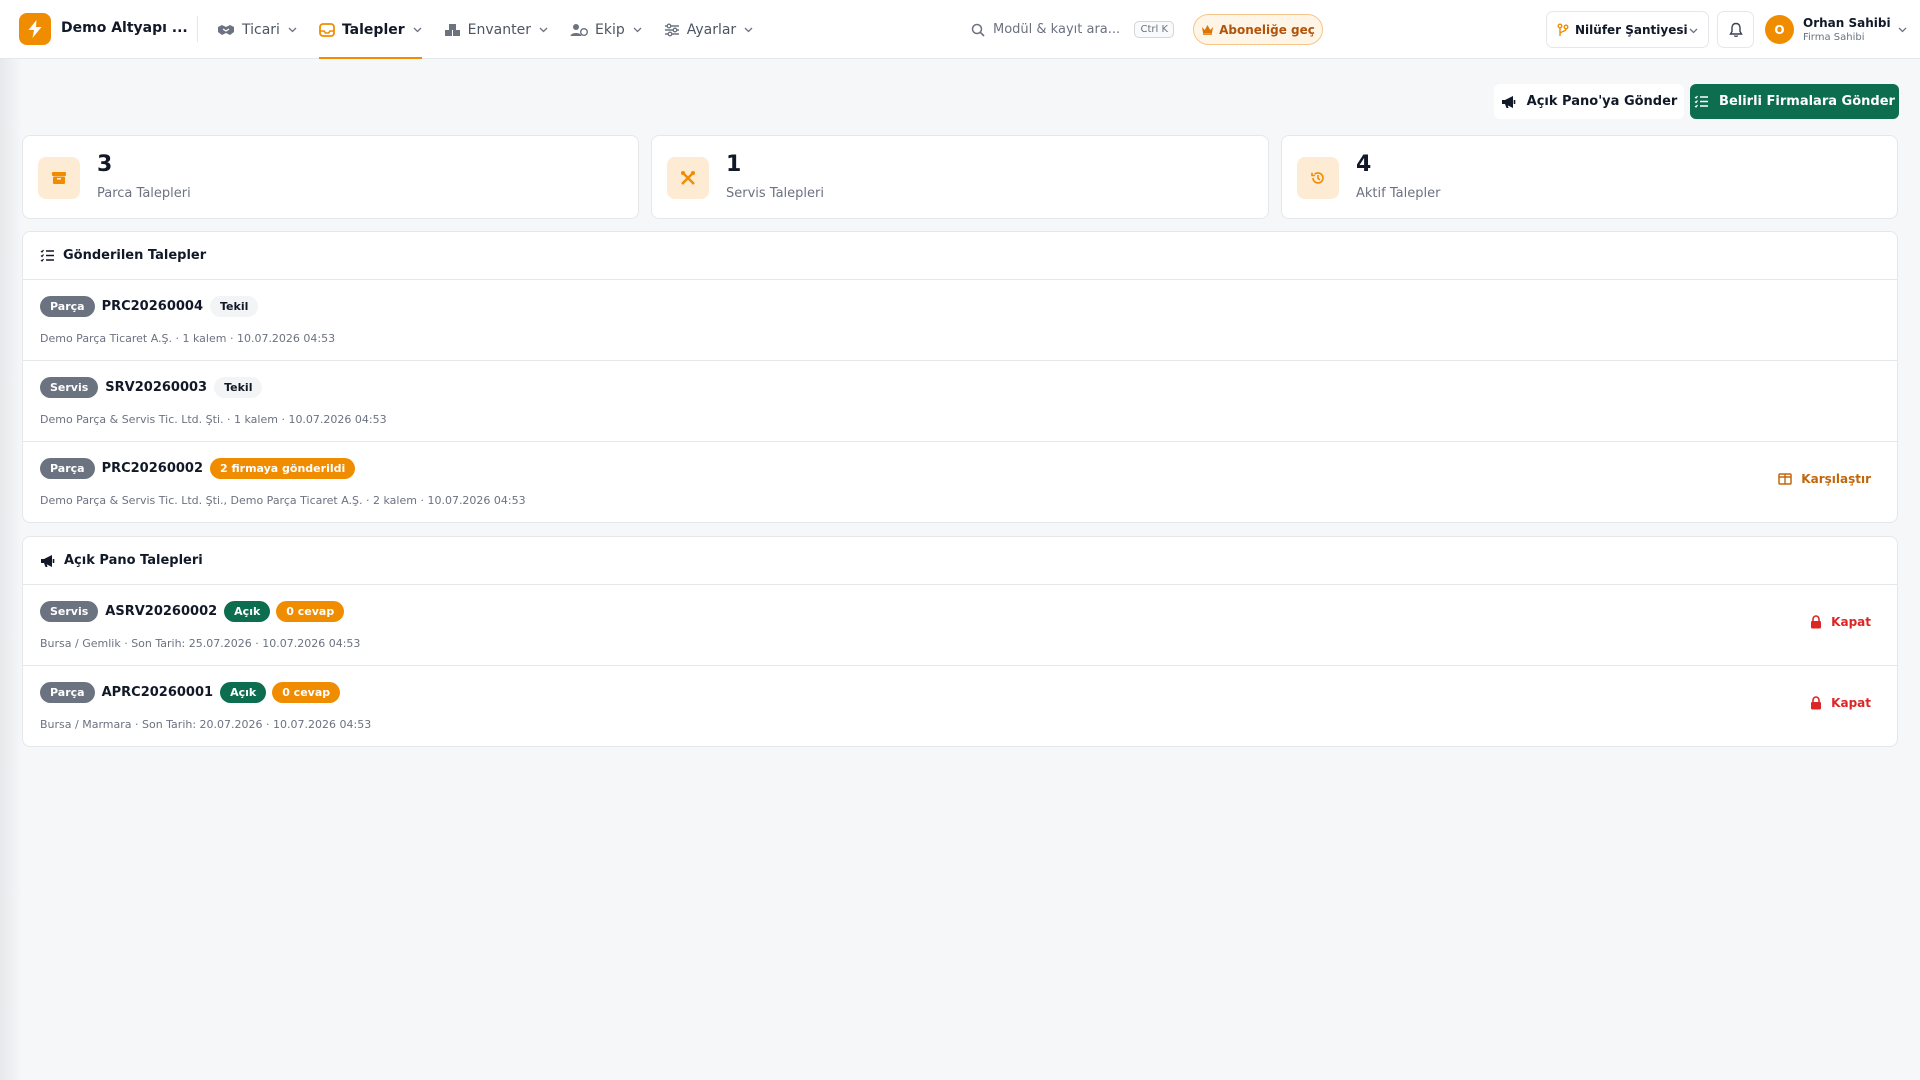 This screenshot has width=1920, height=1080. What do you see at coordinates (152, 306) in the screenshot?
I see `request-code: PRC20260004` at bounding box center [152, 306].